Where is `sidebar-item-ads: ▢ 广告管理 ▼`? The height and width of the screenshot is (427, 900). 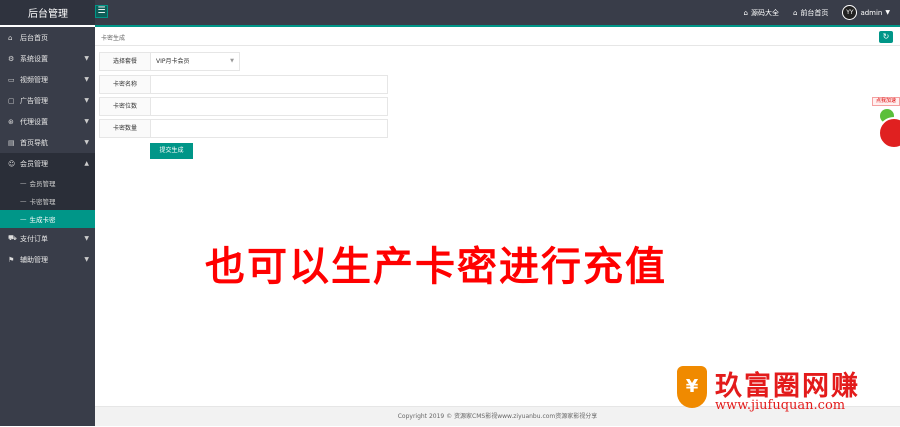 sidebar-item-ads: ▢ 广告管理 ▼ is located at coordinates (47, 100).